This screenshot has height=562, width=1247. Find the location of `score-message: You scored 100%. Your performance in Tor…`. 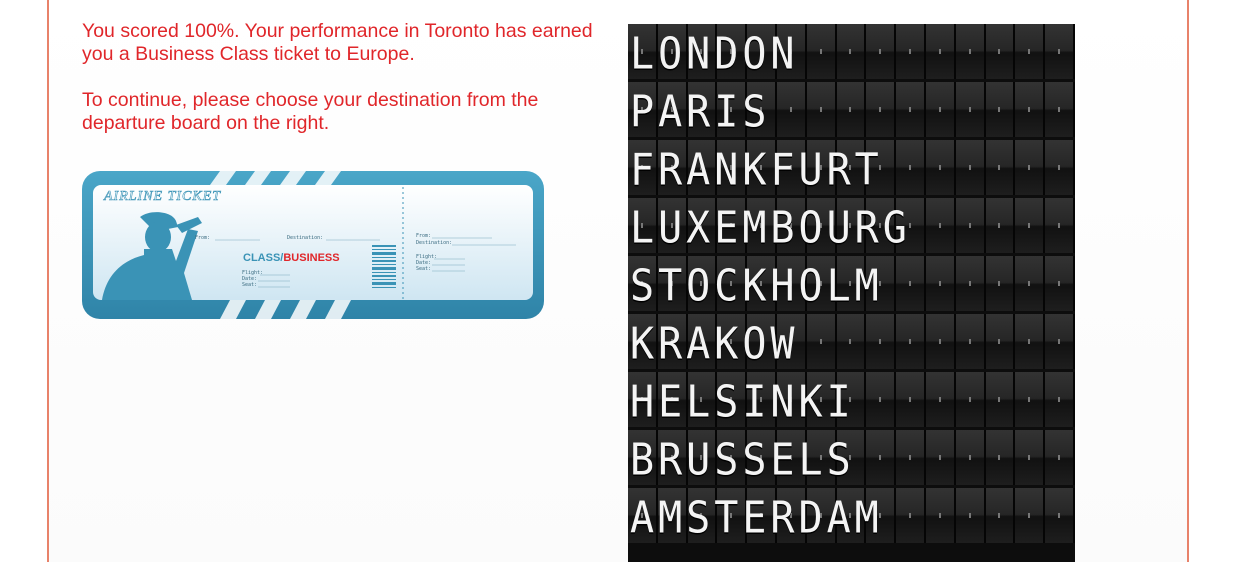

score-message: You scored 100%. Your performance in Tor… is located at coordinates (337, 42).